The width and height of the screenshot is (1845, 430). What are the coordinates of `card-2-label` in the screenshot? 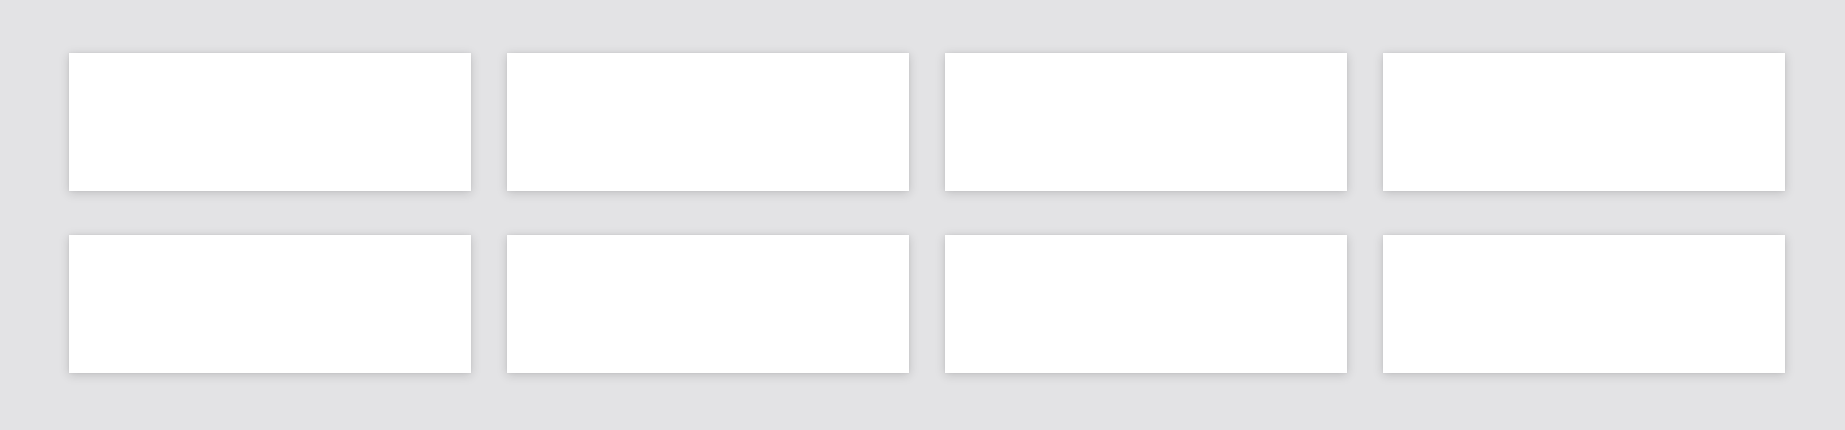 It's located at (708, 122).